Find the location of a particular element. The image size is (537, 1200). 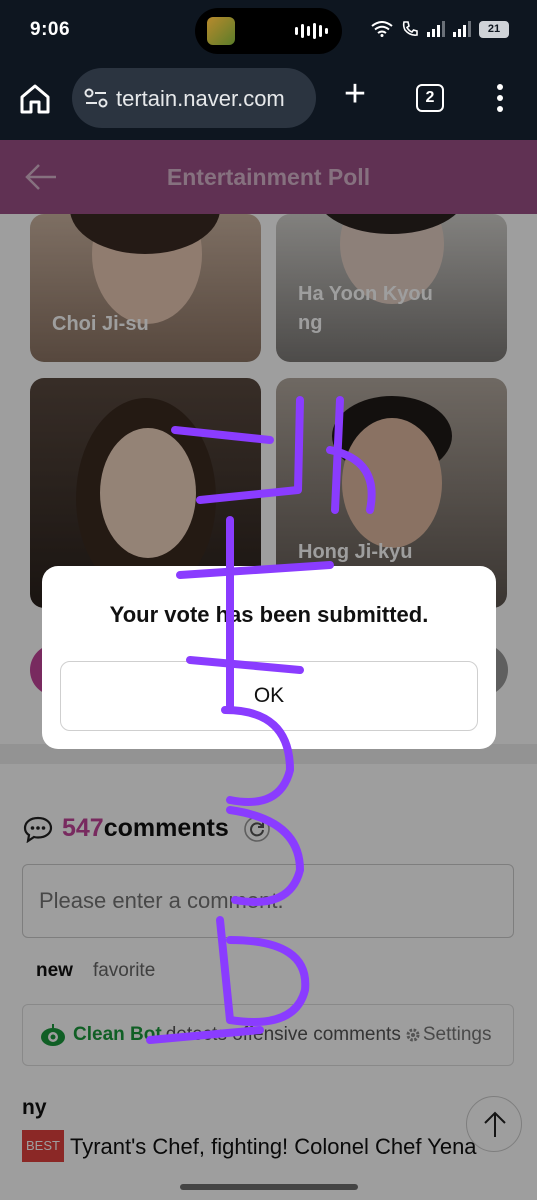

new-tab-button: + is located at coordinates (355, 94).